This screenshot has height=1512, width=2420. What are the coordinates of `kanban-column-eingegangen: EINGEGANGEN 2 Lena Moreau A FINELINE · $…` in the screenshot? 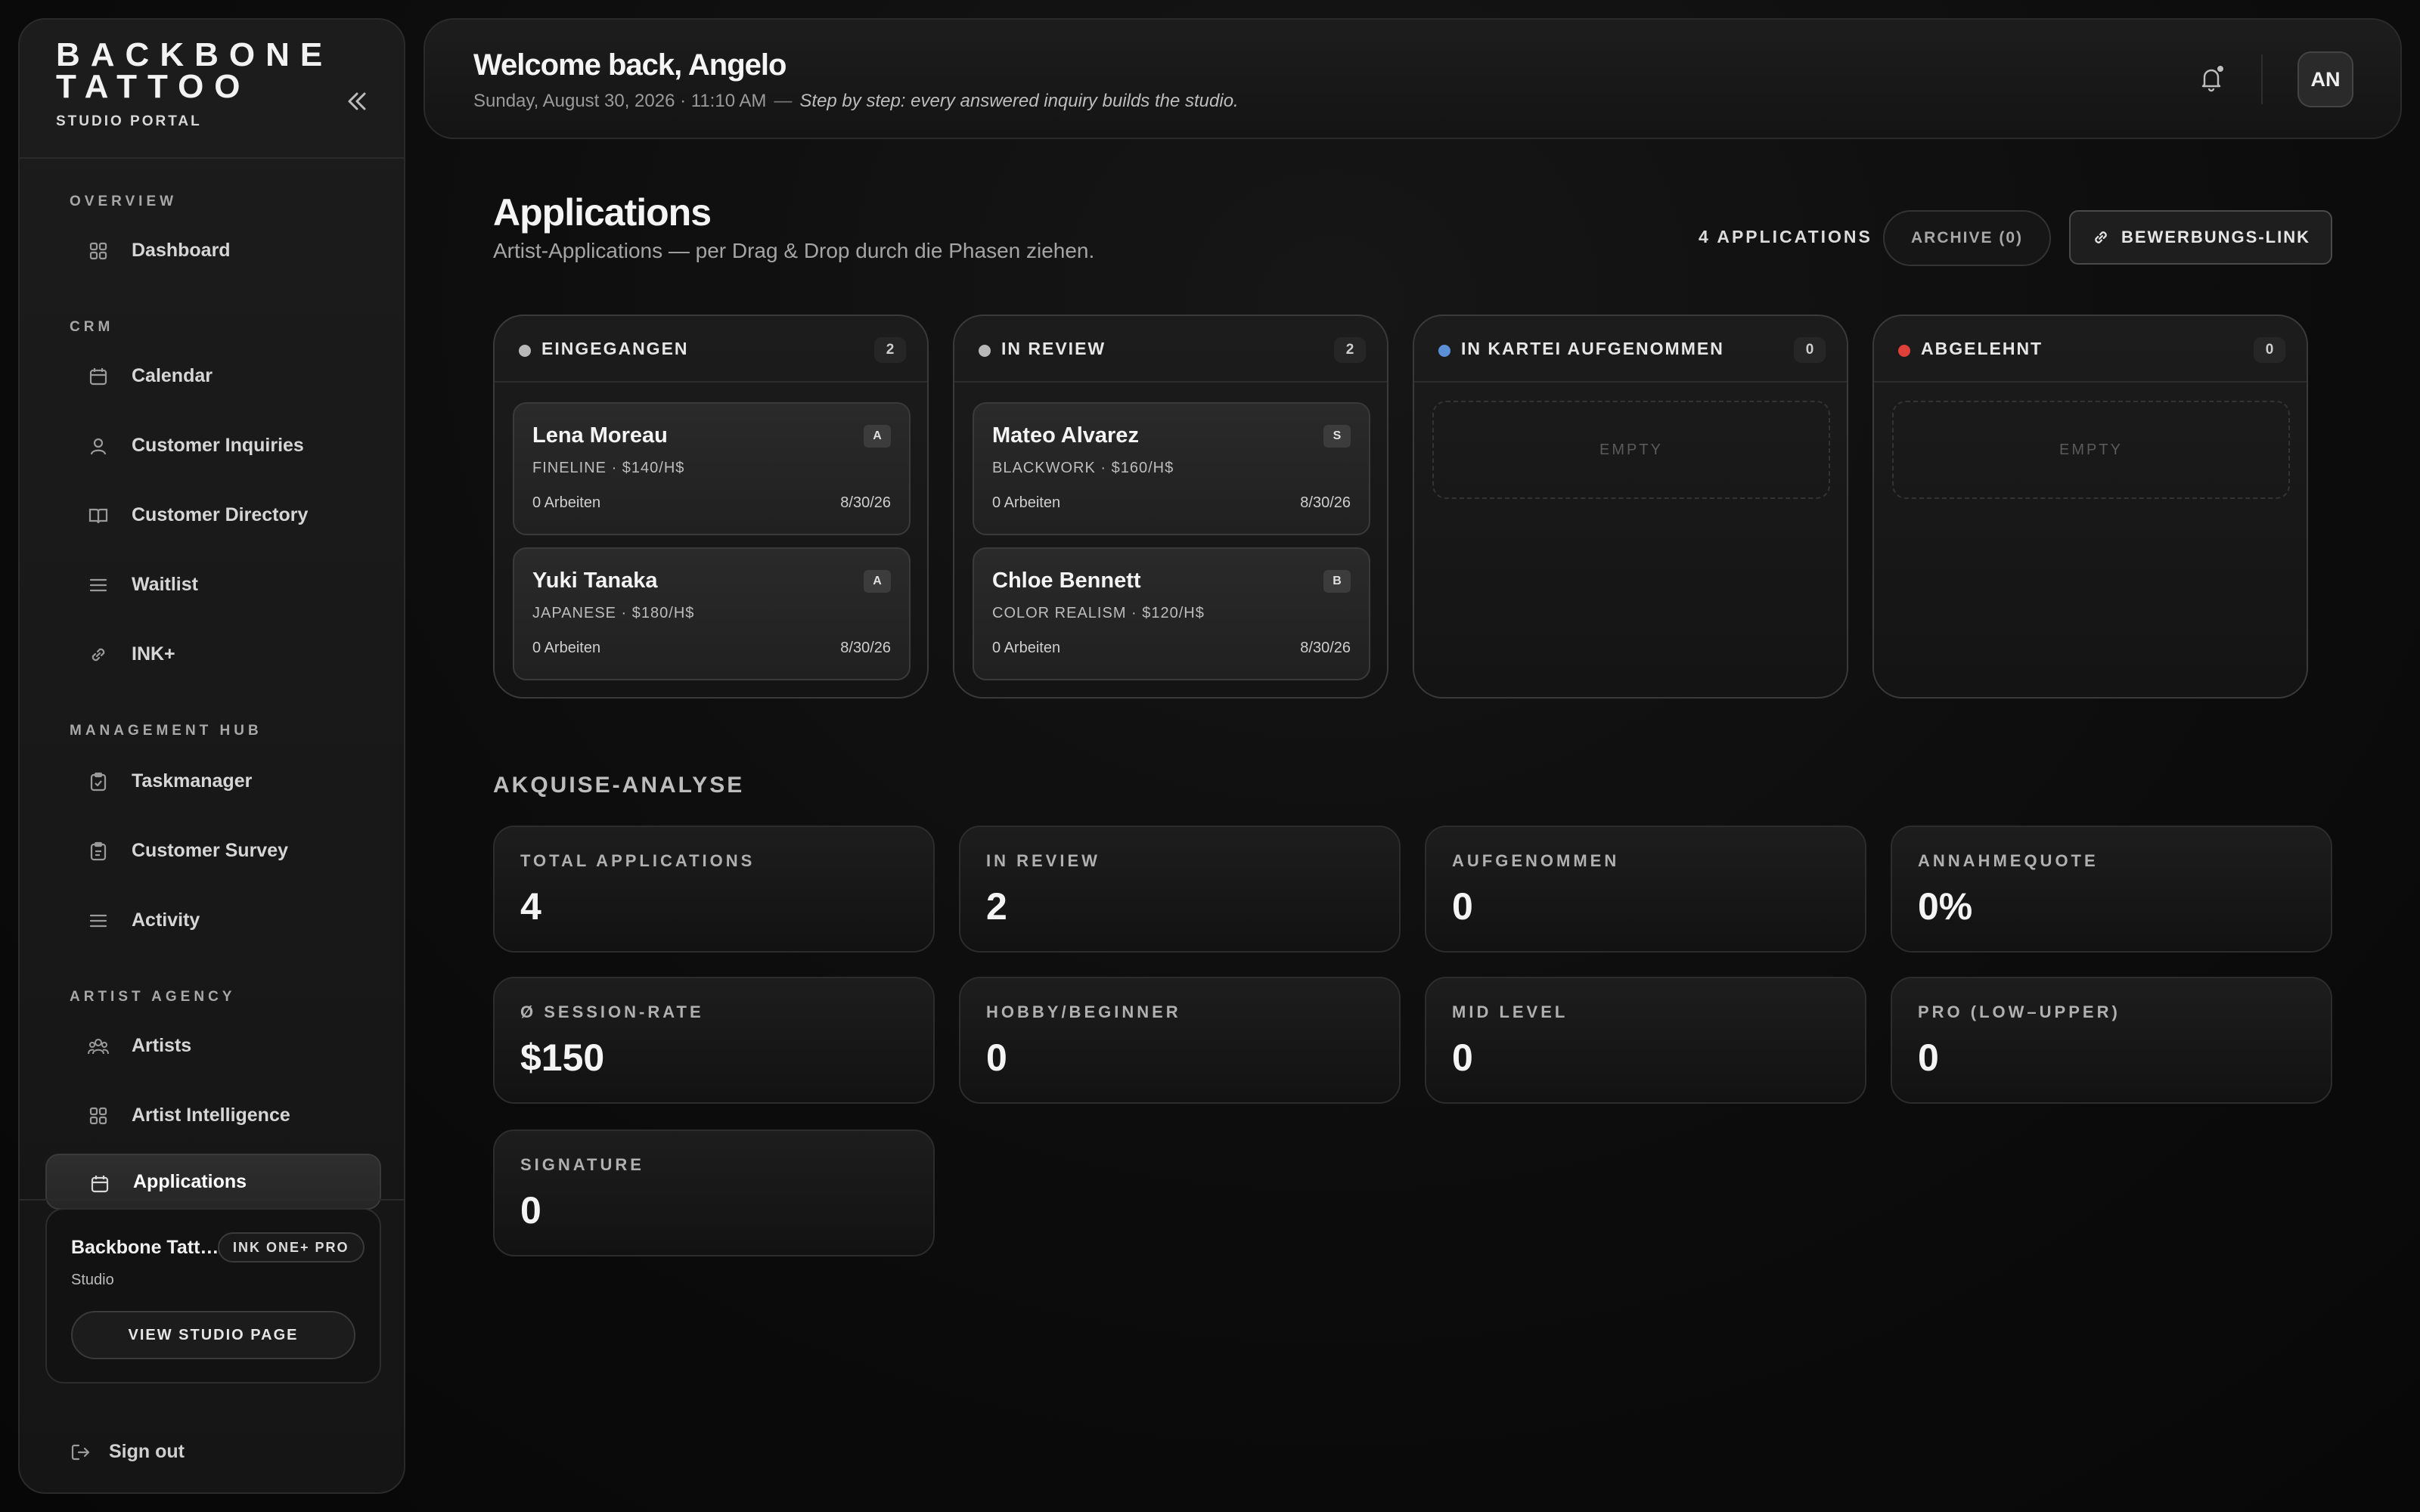 It's located at (711, 507).